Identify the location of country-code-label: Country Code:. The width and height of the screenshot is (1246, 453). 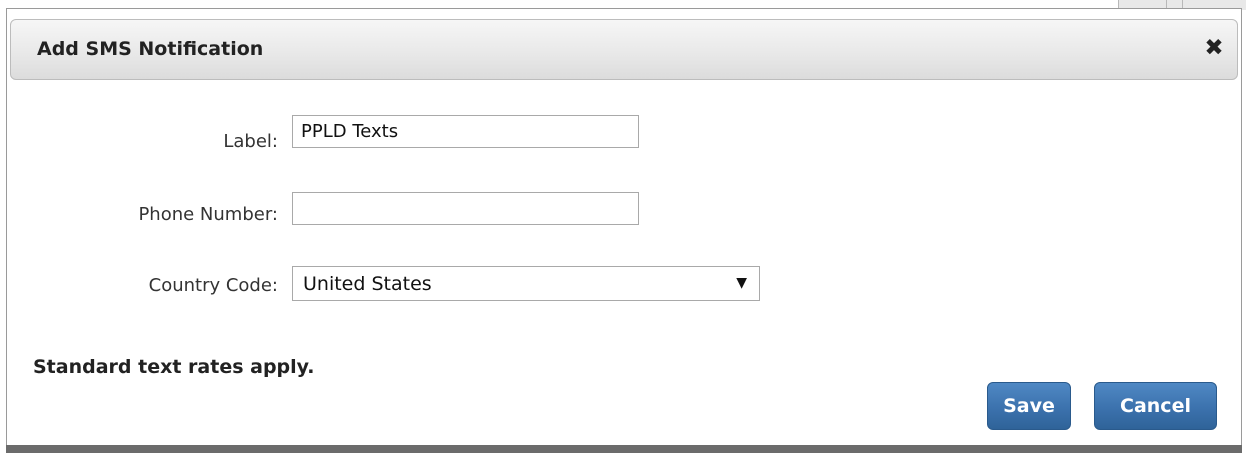
(213, 285).